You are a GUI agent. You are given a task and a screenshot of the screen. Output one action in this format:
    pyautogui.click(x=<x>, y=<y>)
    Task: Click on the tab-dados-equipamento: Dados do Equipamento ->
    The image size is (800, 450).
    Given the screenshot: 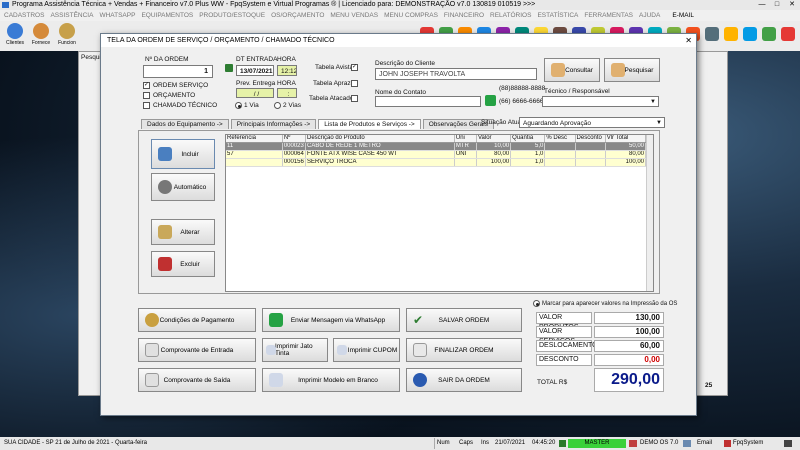 What is the action you would take?
    pyautogui.click(x=185, y=124)
    